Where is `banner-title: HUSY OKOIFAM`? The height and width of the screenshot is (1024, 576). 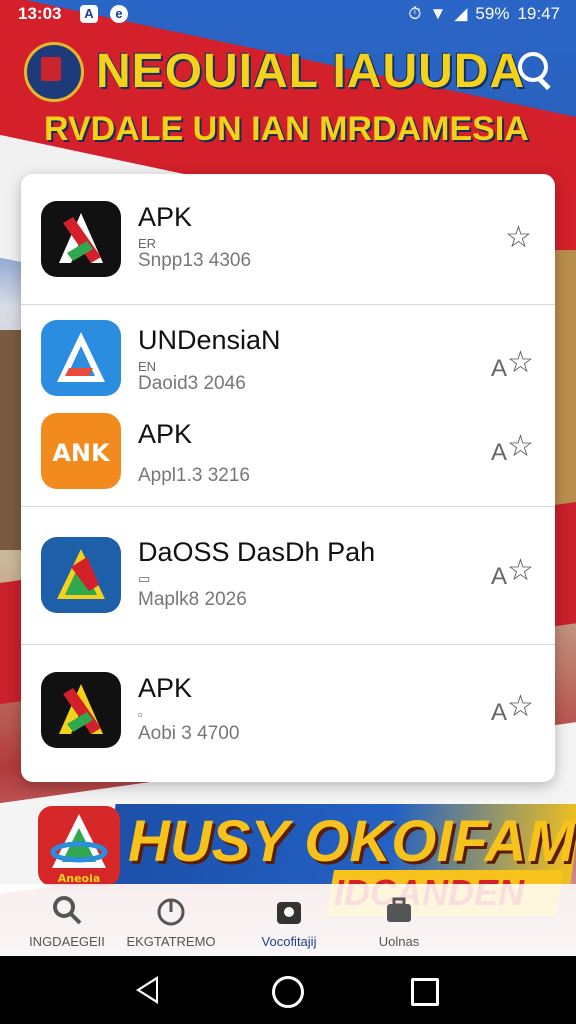
banner-title: HUSY OKOIFAM is located at coordinates (351, 841).